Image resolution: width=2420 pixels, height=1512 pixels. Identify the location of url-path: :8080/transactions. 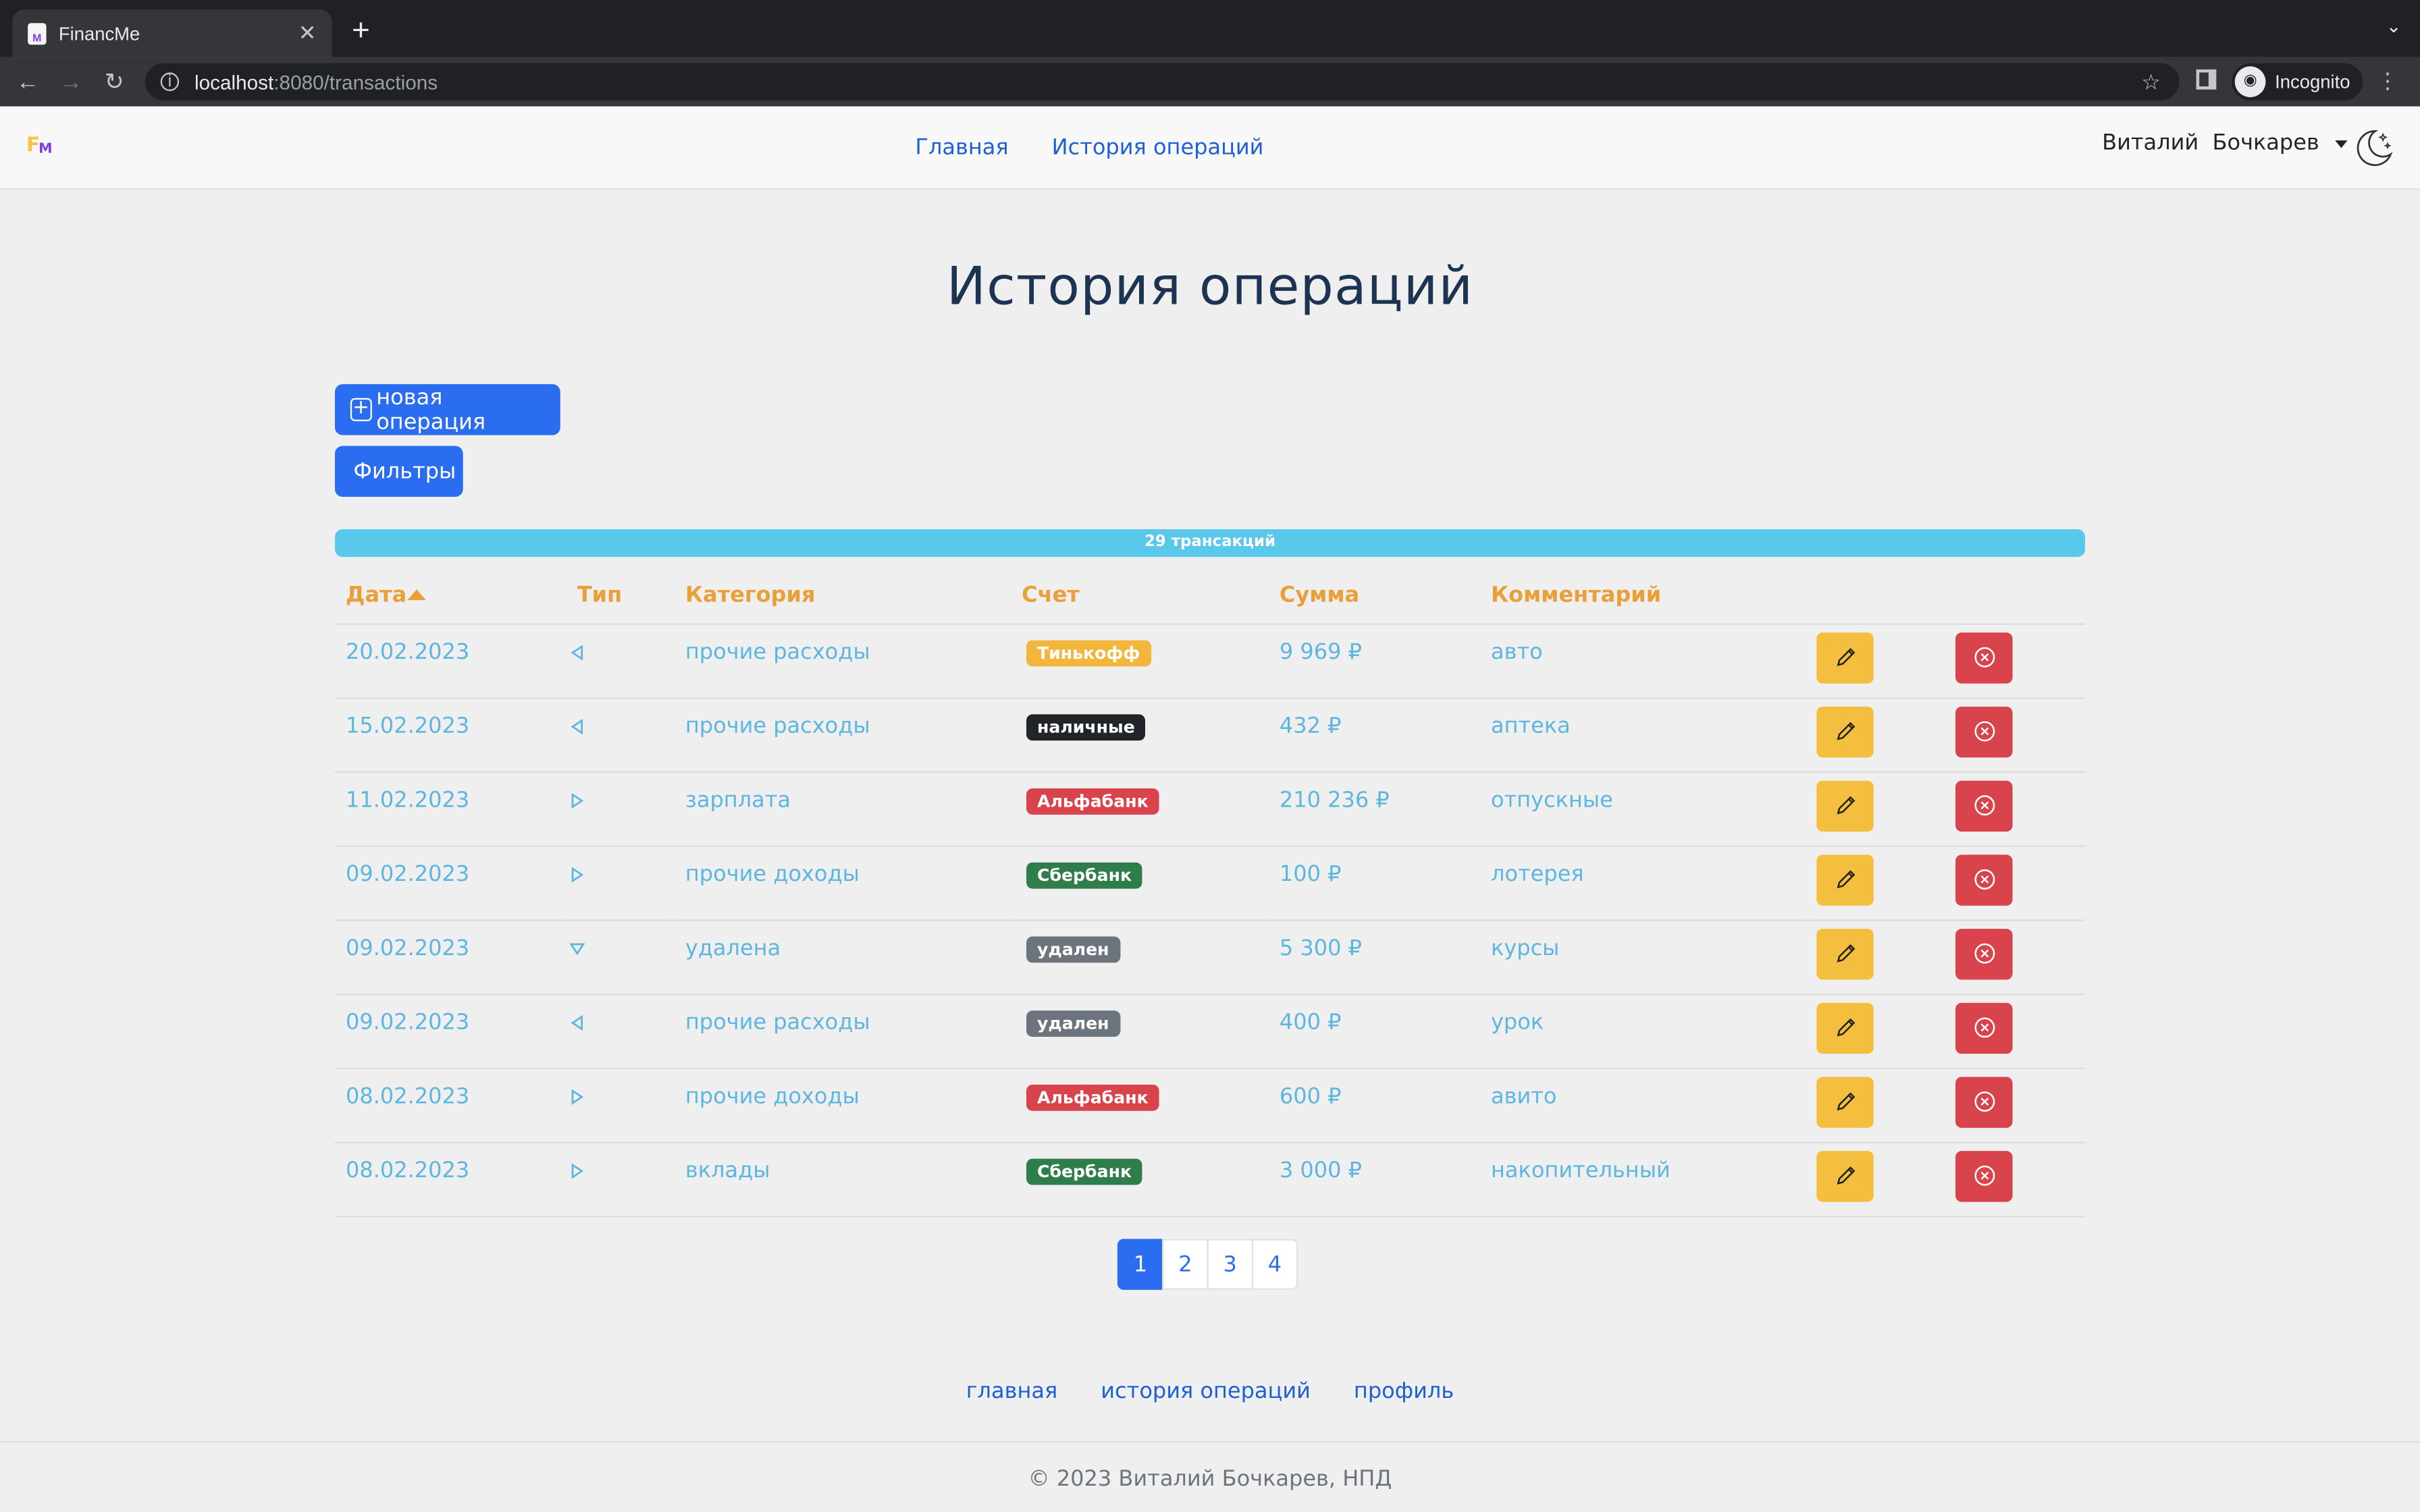
(355, 82).